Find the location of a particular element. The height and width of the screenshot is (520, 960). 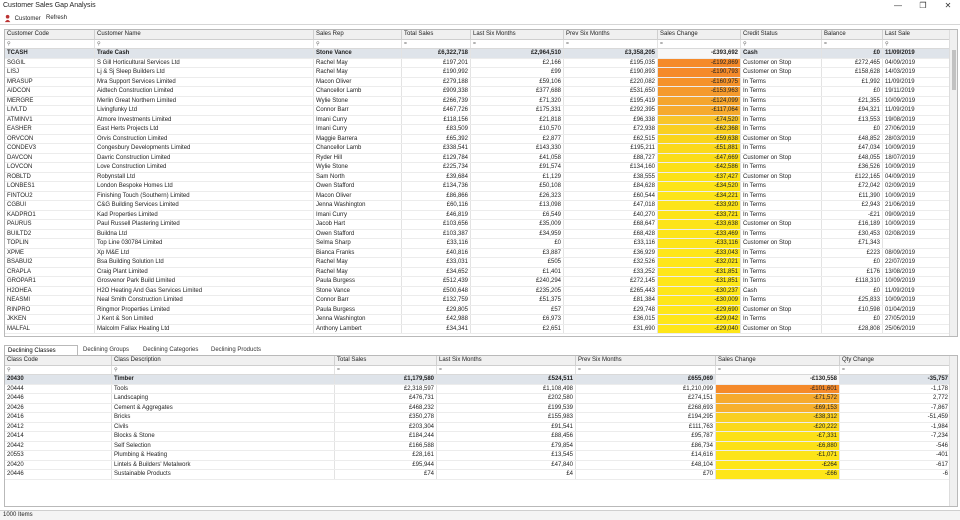

main-grid-column-header: Customer Name is located at coordinates (204, 34).